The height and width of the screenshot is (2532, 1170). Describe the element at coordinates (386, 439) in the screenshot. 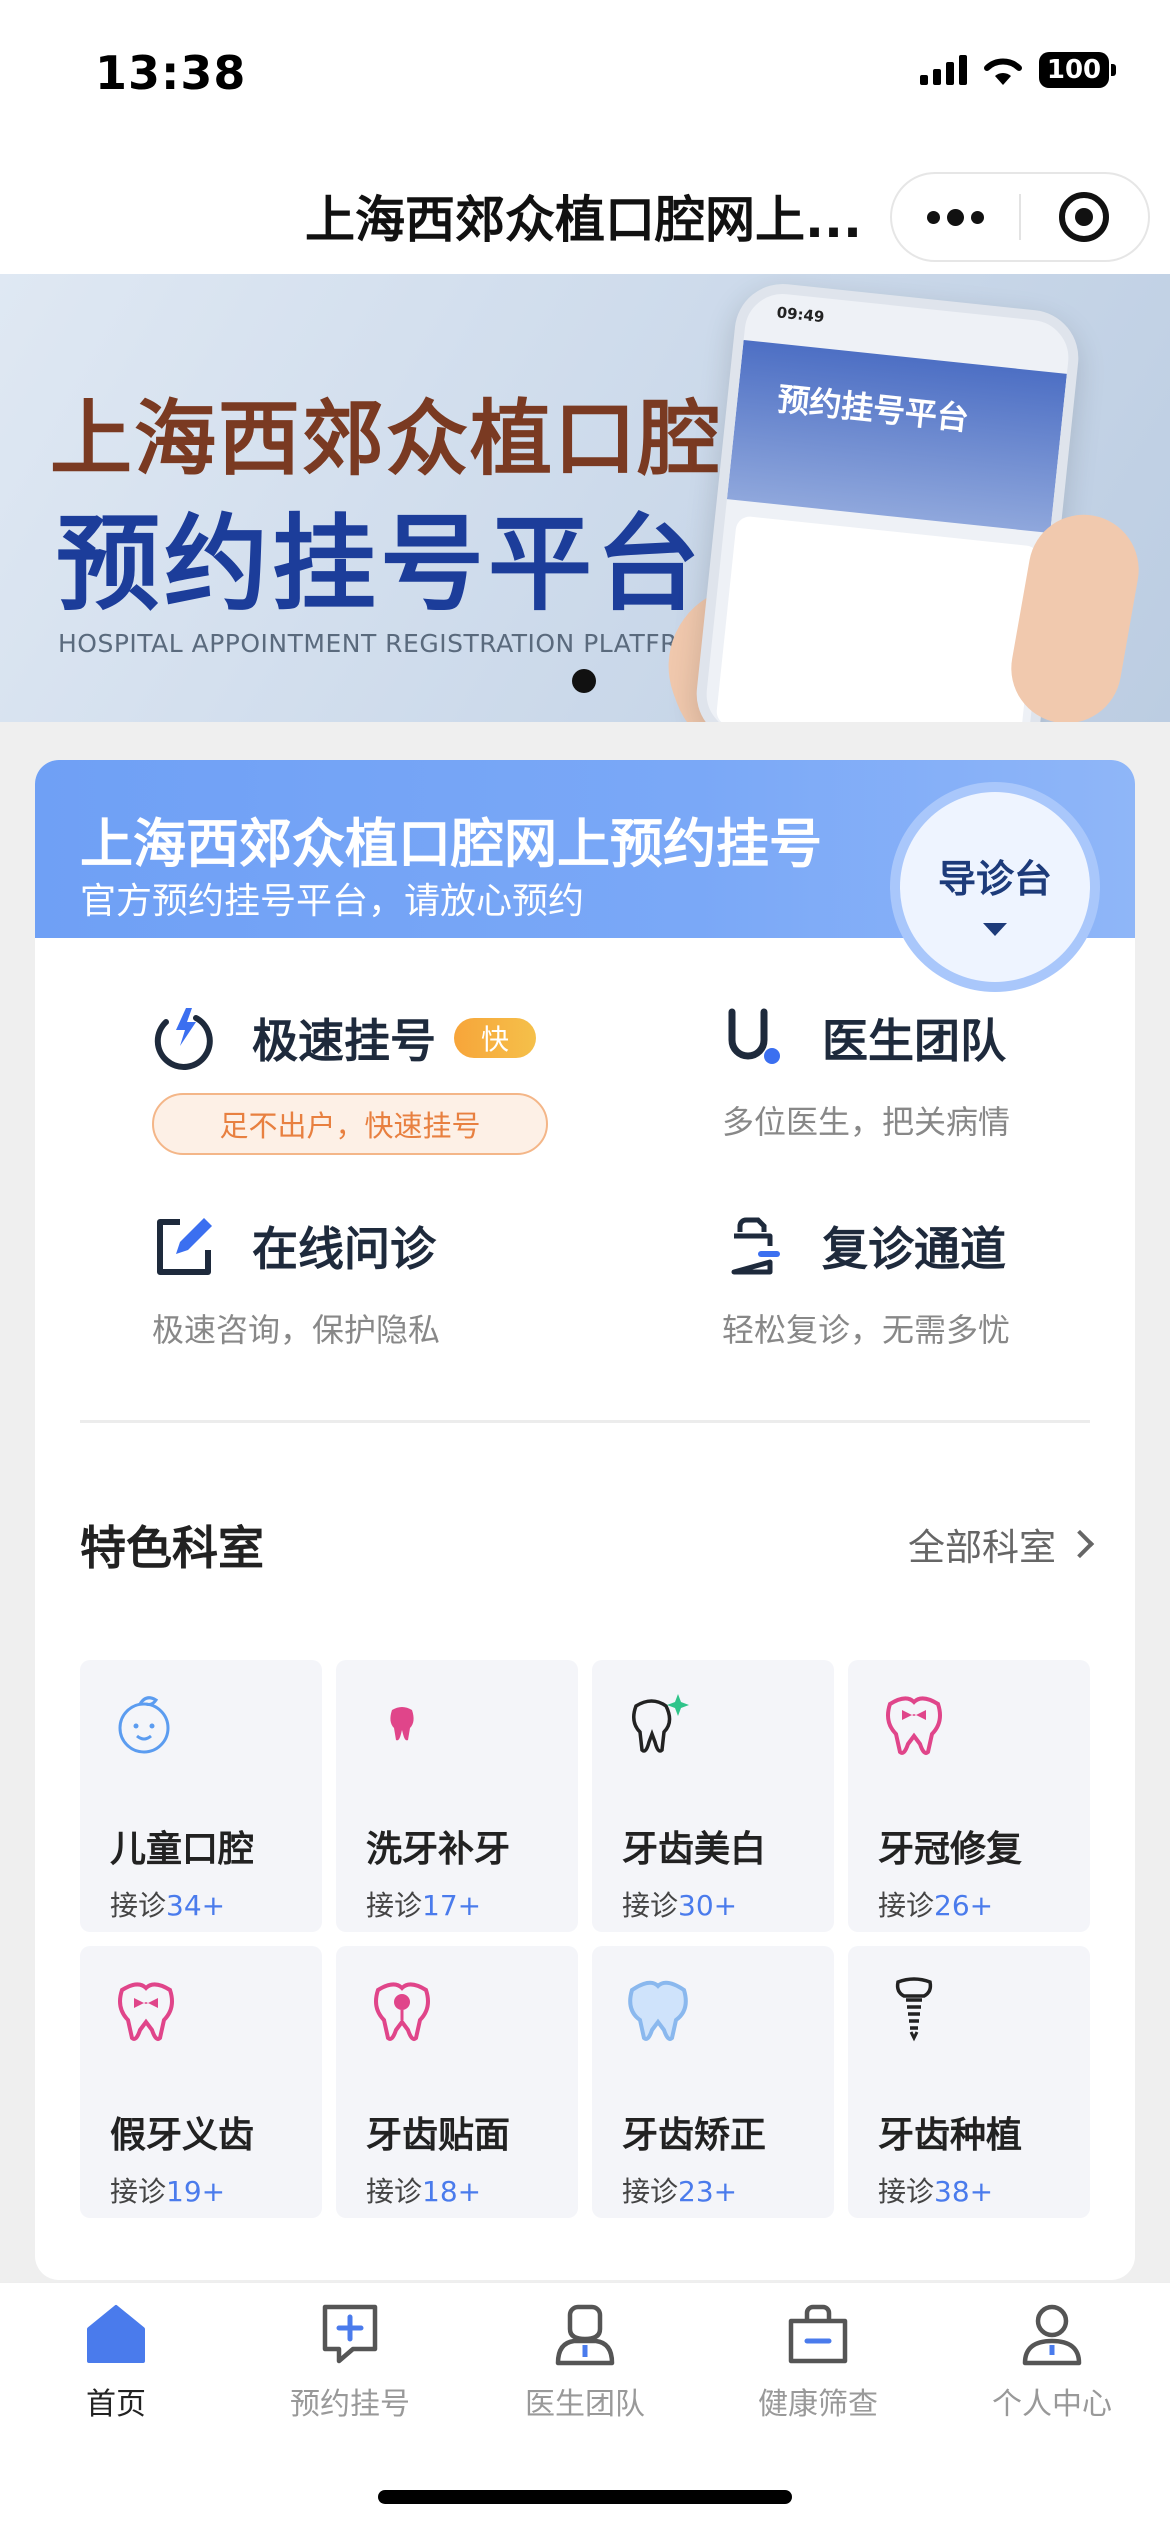

I see `banner-hospital-name: 上海西郊众植口腔` at that location.